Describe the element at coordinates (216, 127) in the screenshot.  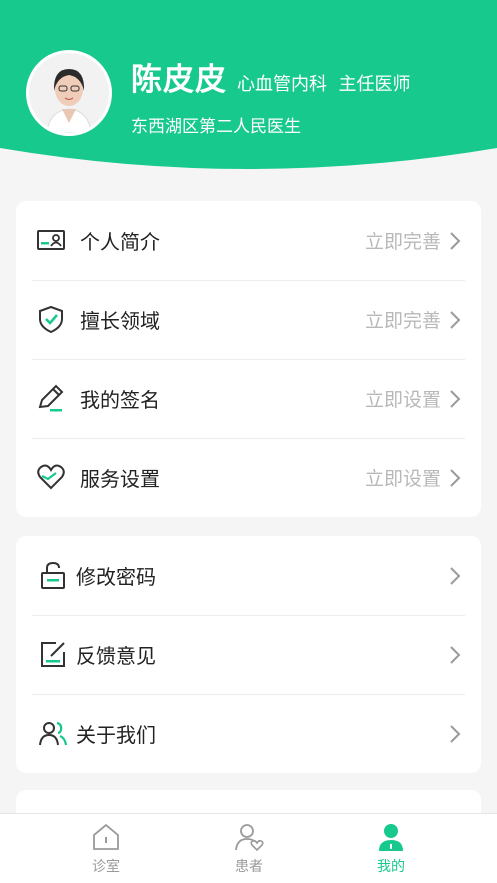
I see `doctor-hospital: 东西湖区第二人民医生` at that location.